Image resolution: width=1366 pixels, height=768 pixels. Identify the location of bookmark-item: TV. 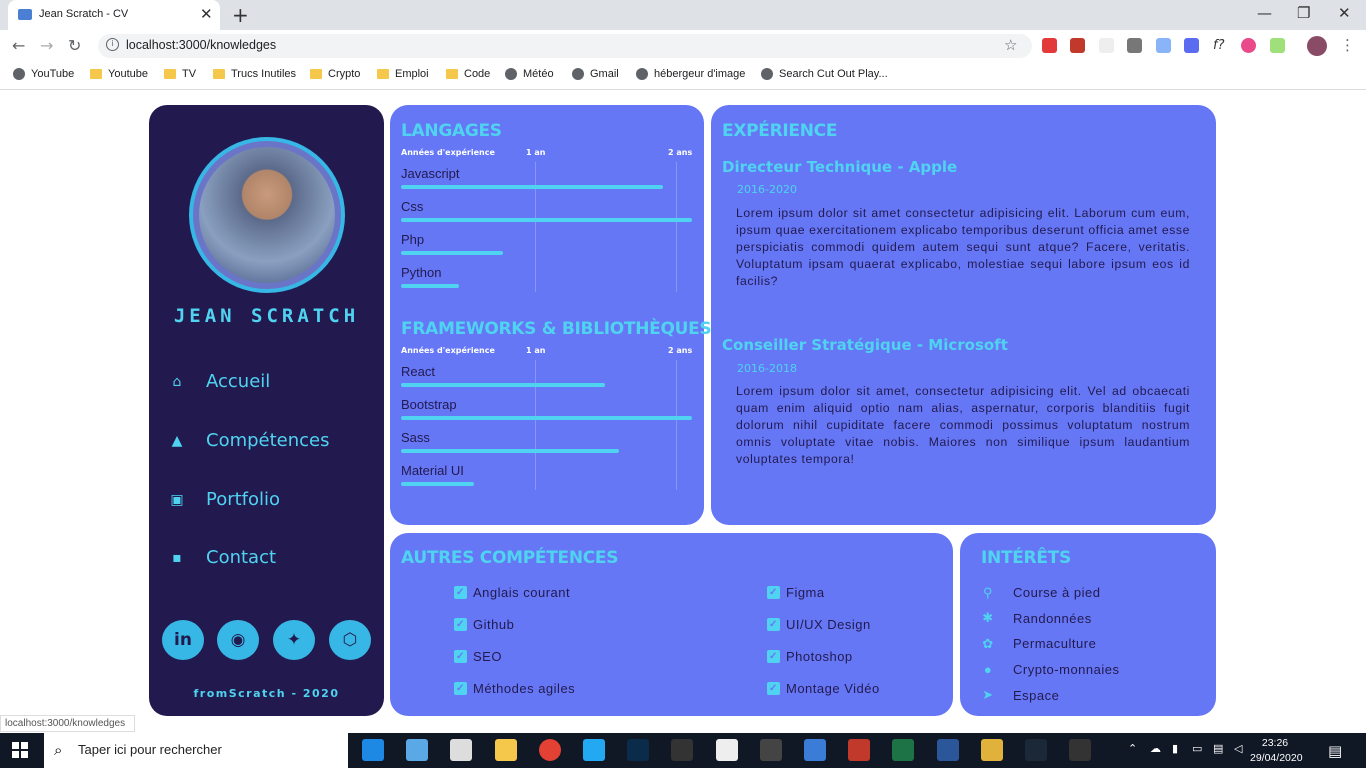
(180, 74).